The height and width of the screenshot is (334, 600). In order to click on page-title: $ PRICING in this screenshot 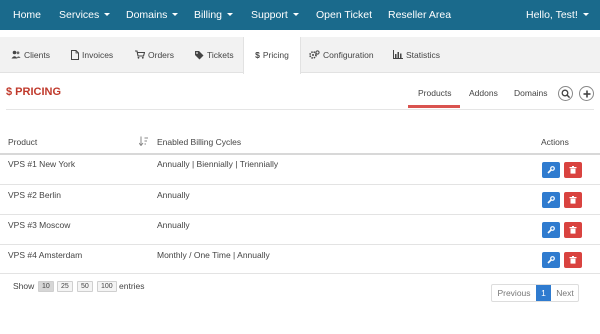, I will do `click(34, 92)`.